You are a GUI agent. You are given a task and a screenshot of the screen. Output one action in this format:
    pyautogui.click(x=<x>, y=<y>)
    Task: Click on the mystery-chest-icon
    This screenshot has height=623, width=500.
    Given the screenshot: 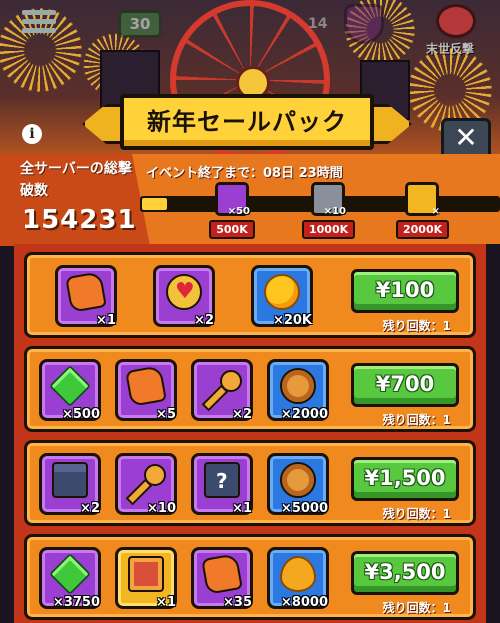 What is the action you would take?
    pyautogui.click(x=222, y=480)
    